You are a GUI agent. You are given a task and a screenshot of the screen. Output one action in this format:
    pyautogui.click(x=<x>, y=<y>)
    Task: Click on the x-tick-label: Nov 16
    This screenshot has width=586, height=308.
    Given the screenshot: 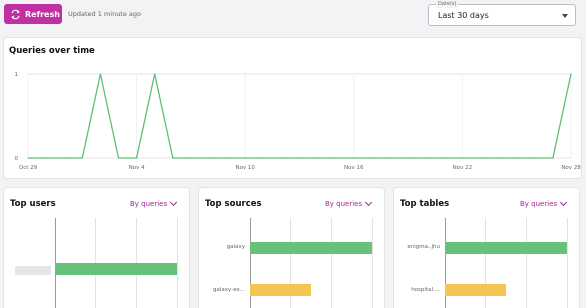 What is the action you would take?
    pyautogui.click(x=354, y=168)
    